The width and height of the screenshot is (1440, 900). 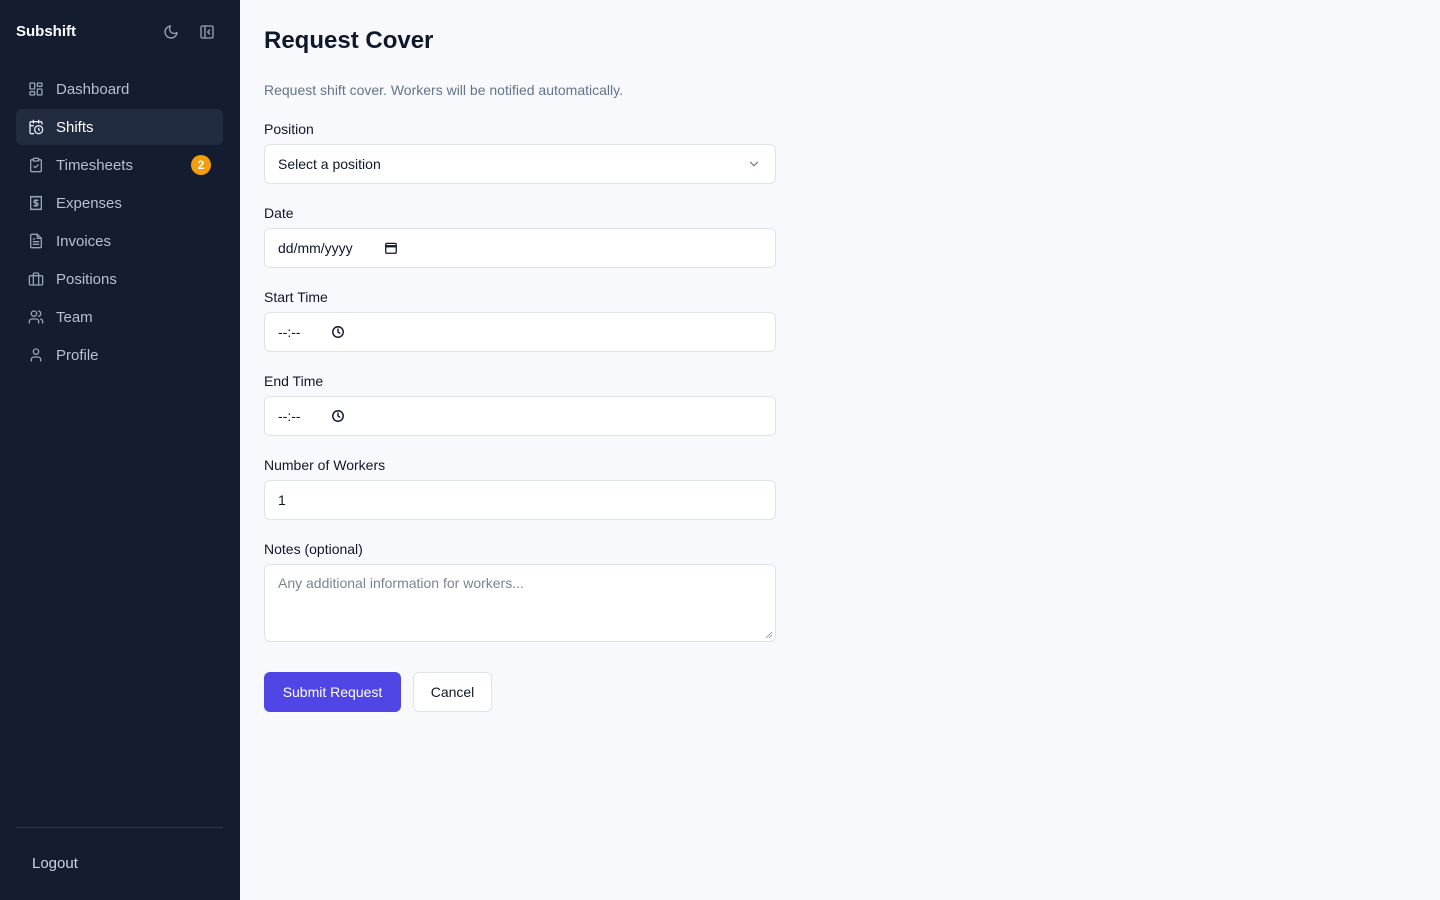 What do you see at coordinates (119, 317) in the screenshot?
I see `sidebar-item-team: Team` at bounding box center [119, 317].